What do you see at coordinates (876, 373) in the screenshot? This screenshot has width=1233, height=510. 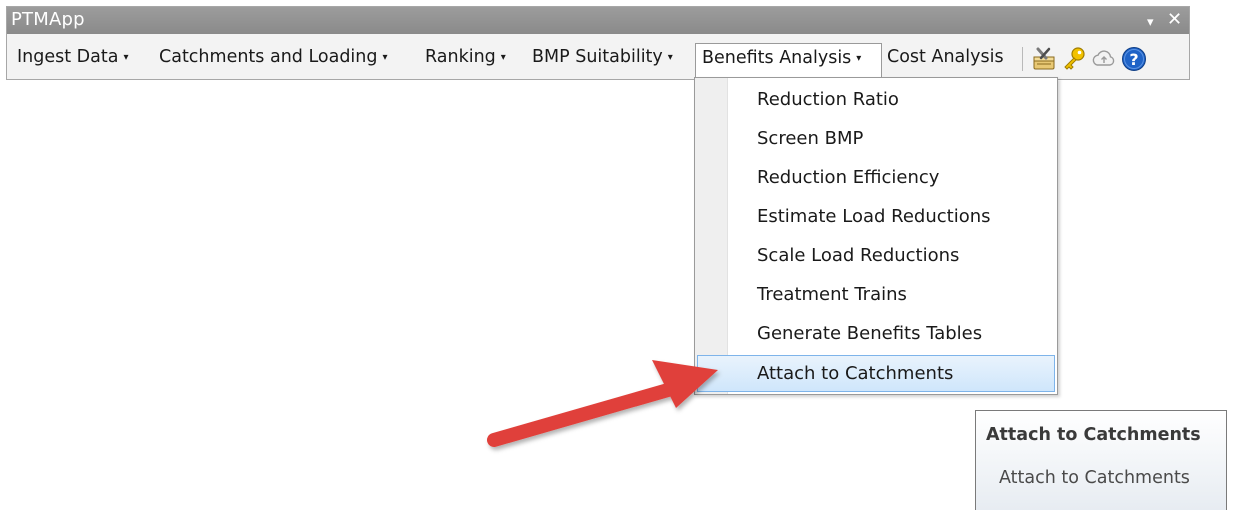 I see `menu-item-attach-to-catchments: Attach to Catchments` at bounding box center [876, 373].